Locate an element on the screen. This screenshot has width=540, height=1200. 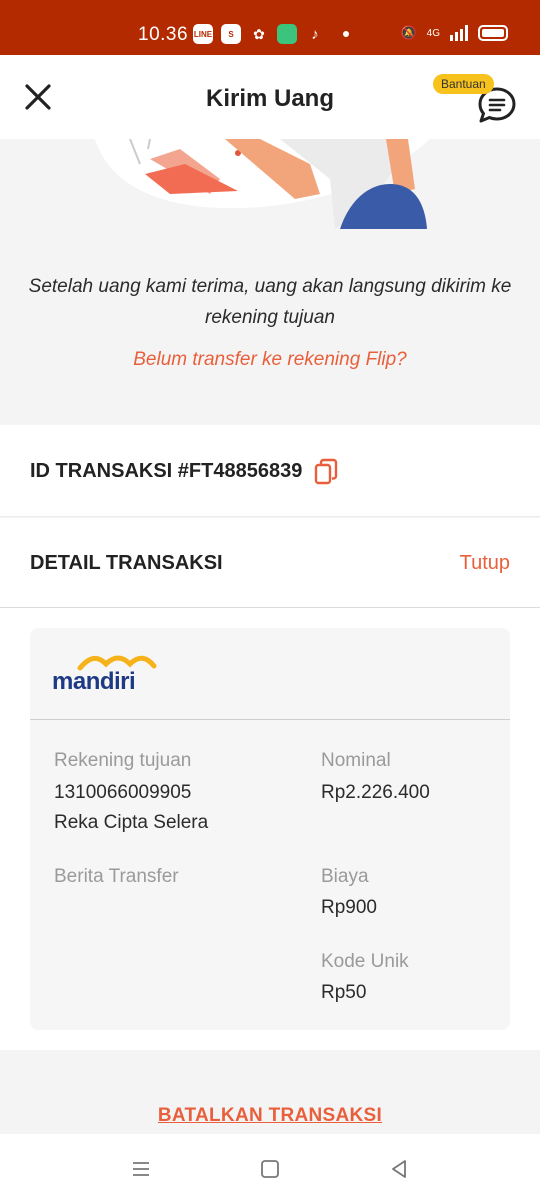
rekening-name: Reka Cipta Selera is located at coordinates (131, 822).